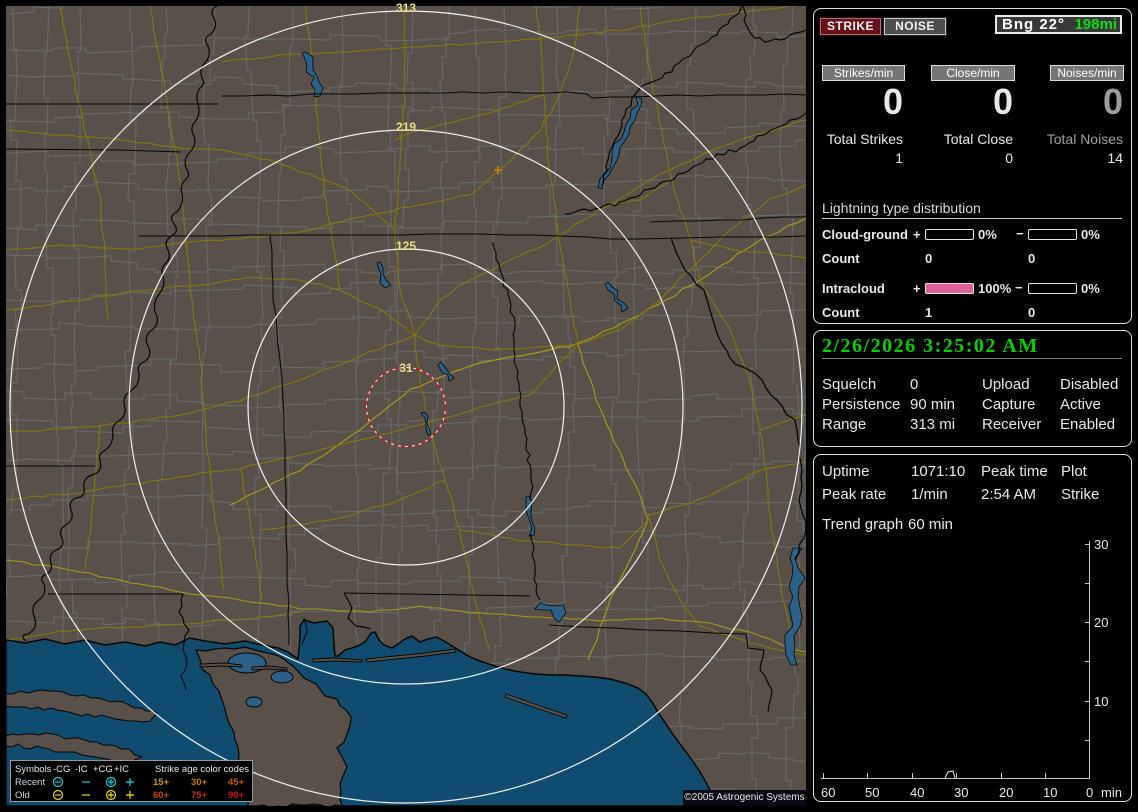 Image resolution: width=1138 pixels, height=812 pixels. Describe the element at coordinates (1111, 792) in the screenshot. I see `svg-text: min` at that location.